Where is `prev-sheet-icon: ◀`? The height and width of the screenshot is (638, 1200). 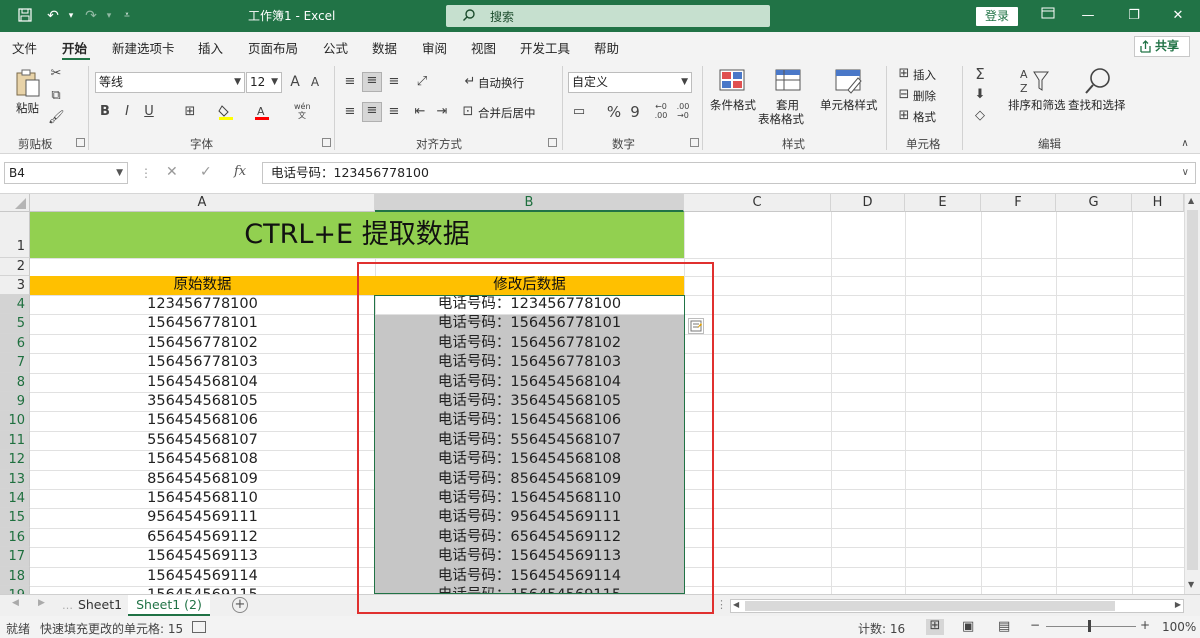 prev-sheet-icon: ◀ is located at coordinates (15, 603).